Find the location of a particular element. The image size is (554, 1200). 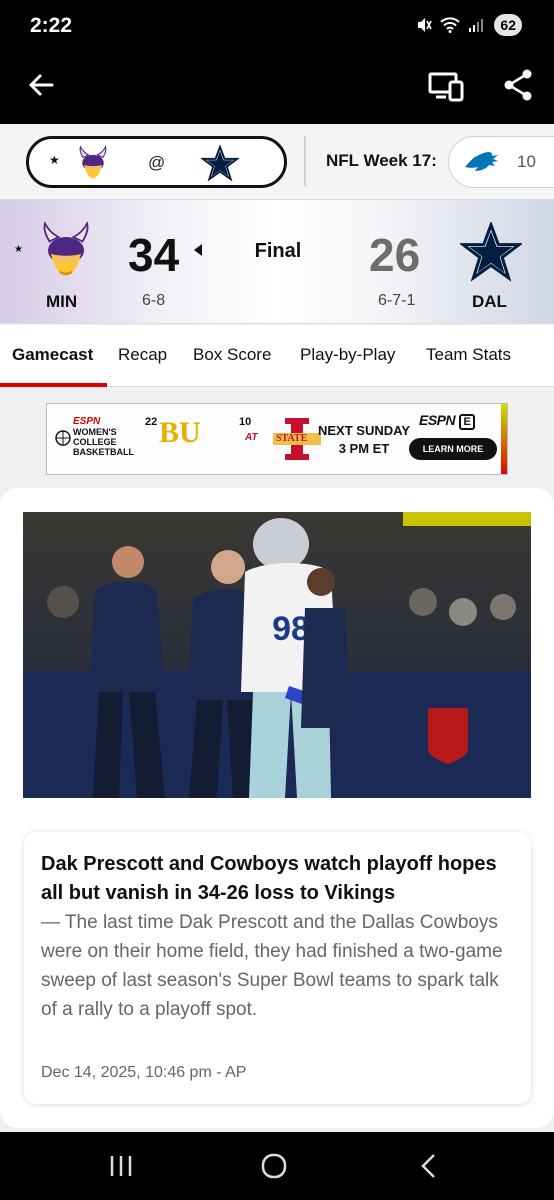

ad-team2-rank: 10 is located at coordinates (245, 422).